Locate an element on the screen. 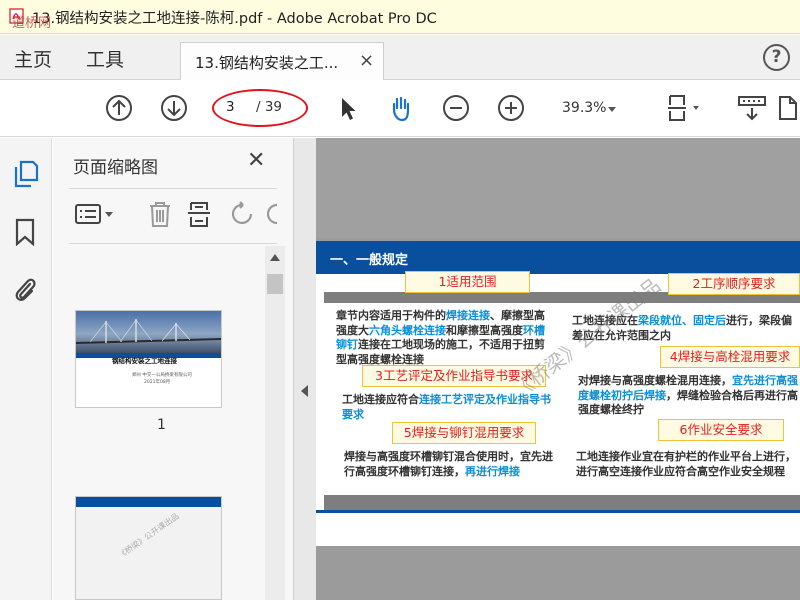  tab-document: 13.钢结构安装之工... × is located at coordinates (282, 61).